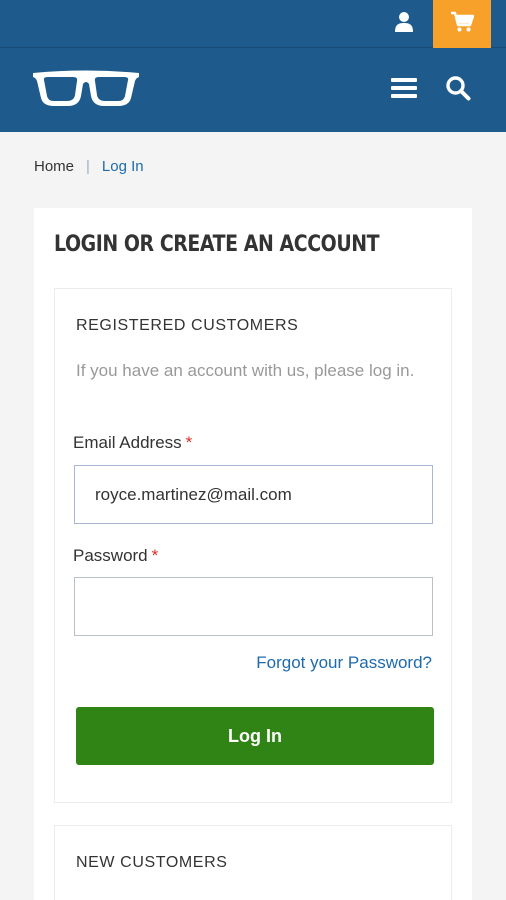 The height and width of the screenshot is (900, 506). I want to click on hamburger-menu-icon, so click(404, 90).